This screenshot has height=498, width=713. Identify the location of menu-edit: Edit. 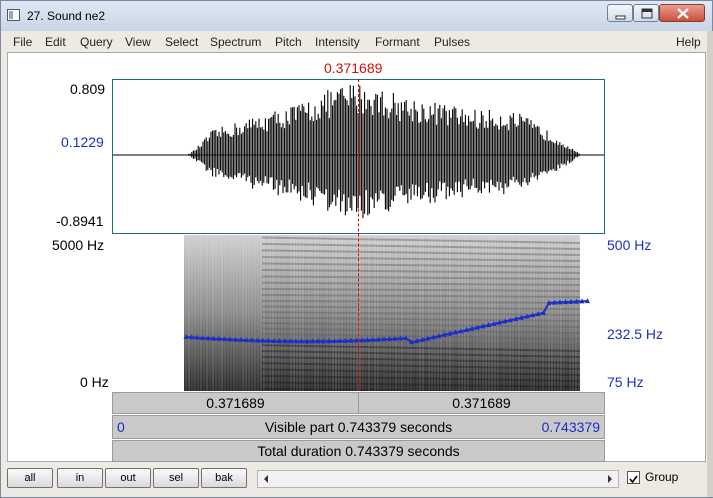
(55, 42).